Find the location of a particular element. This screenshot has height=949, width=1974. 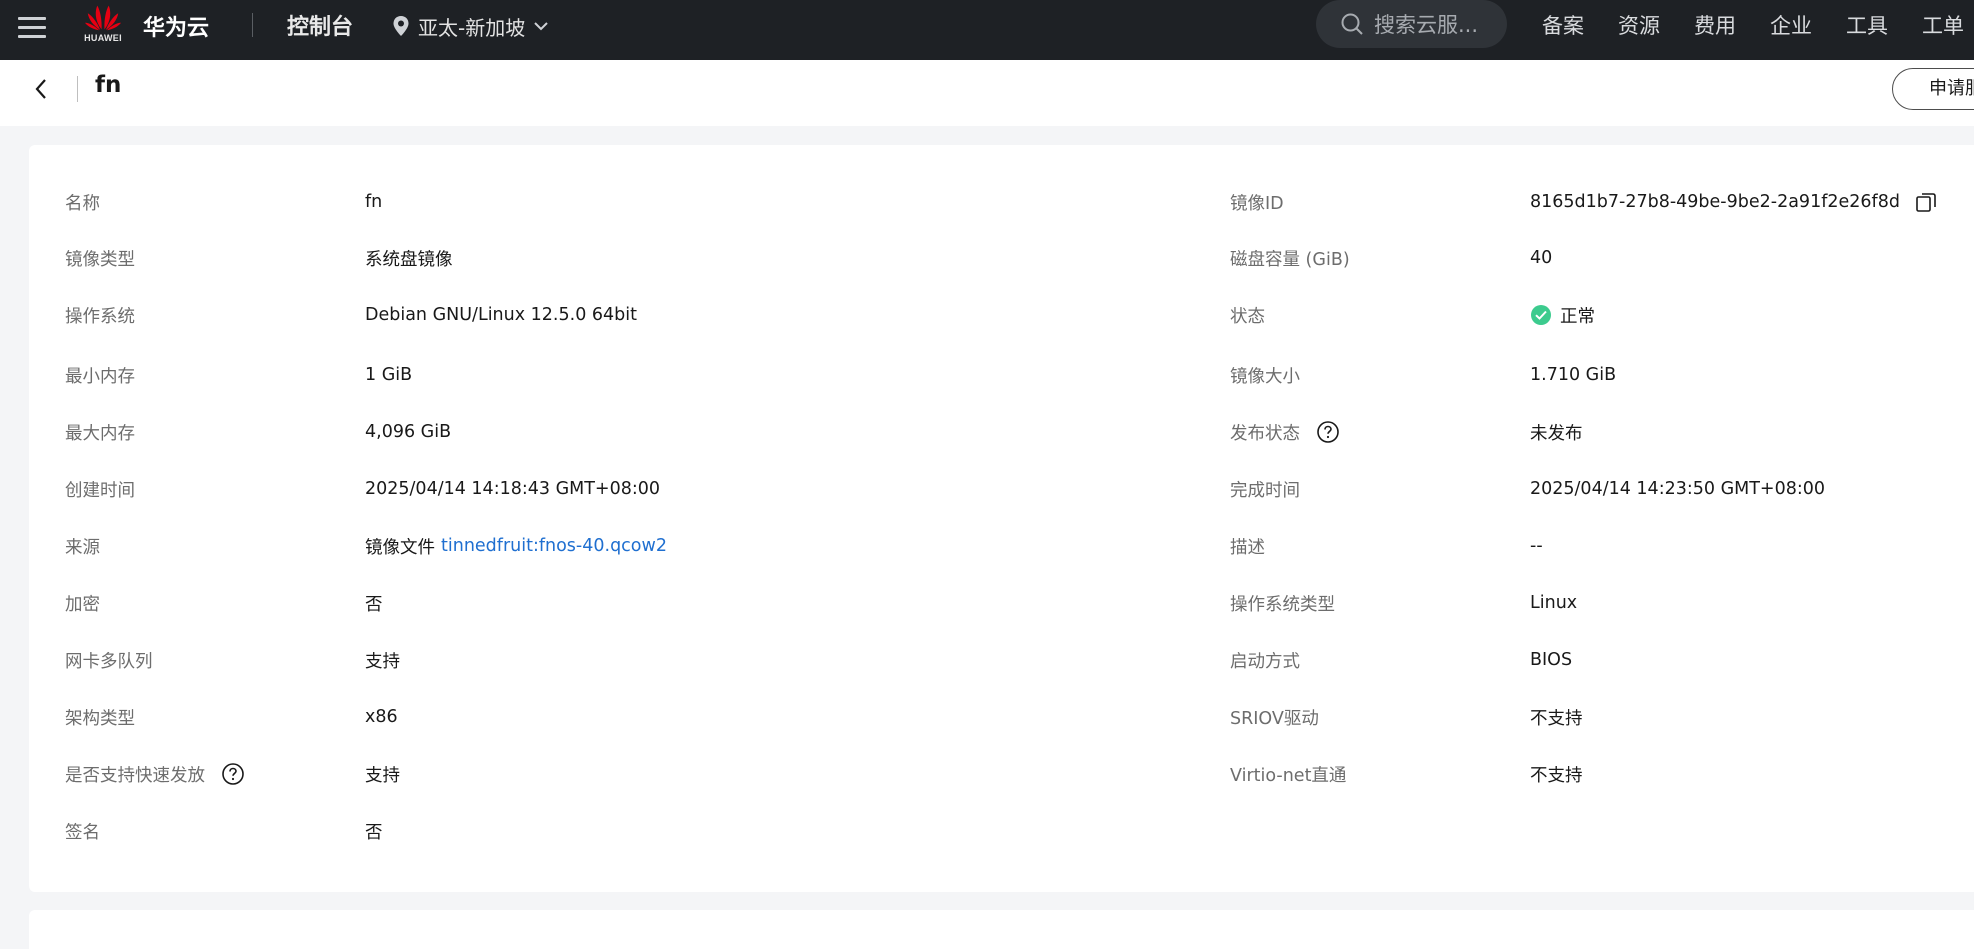

field-os-type: 操作系统类型 is located at coordinates (1282, 603).